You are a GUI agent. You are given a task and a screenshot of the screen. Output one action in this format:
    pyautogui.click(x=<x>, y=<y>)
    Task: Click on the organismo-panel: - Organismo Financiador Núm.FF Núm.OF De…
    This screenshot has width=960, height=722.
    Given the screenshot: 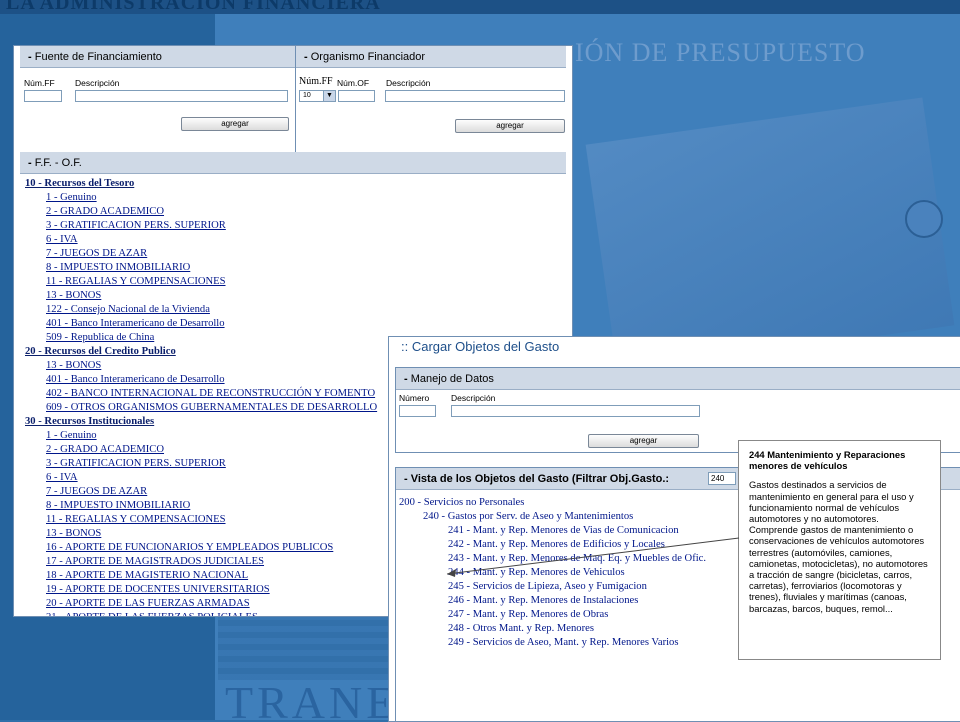 What is the action you would take?
    pyautogui.click(x=431, y=99)
    